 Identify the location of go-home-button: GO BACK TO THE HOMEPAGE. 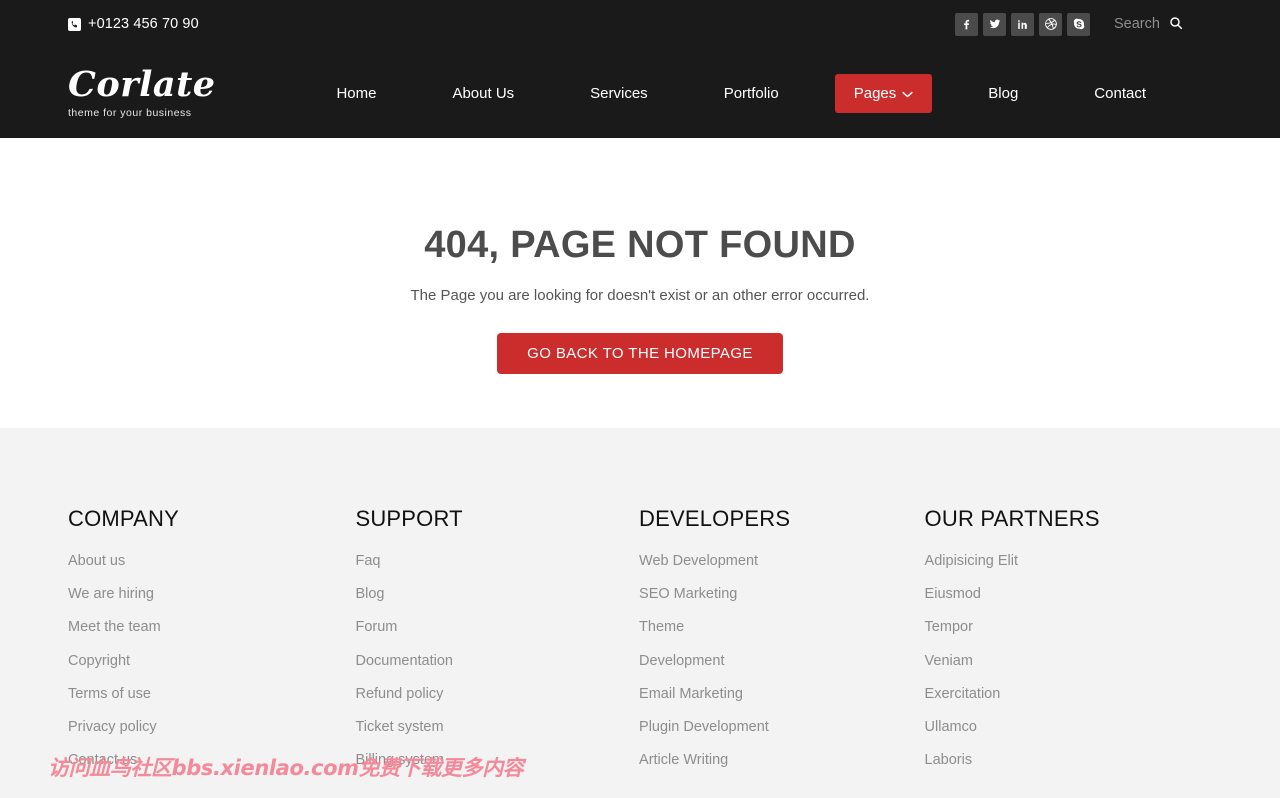
(640, 353).